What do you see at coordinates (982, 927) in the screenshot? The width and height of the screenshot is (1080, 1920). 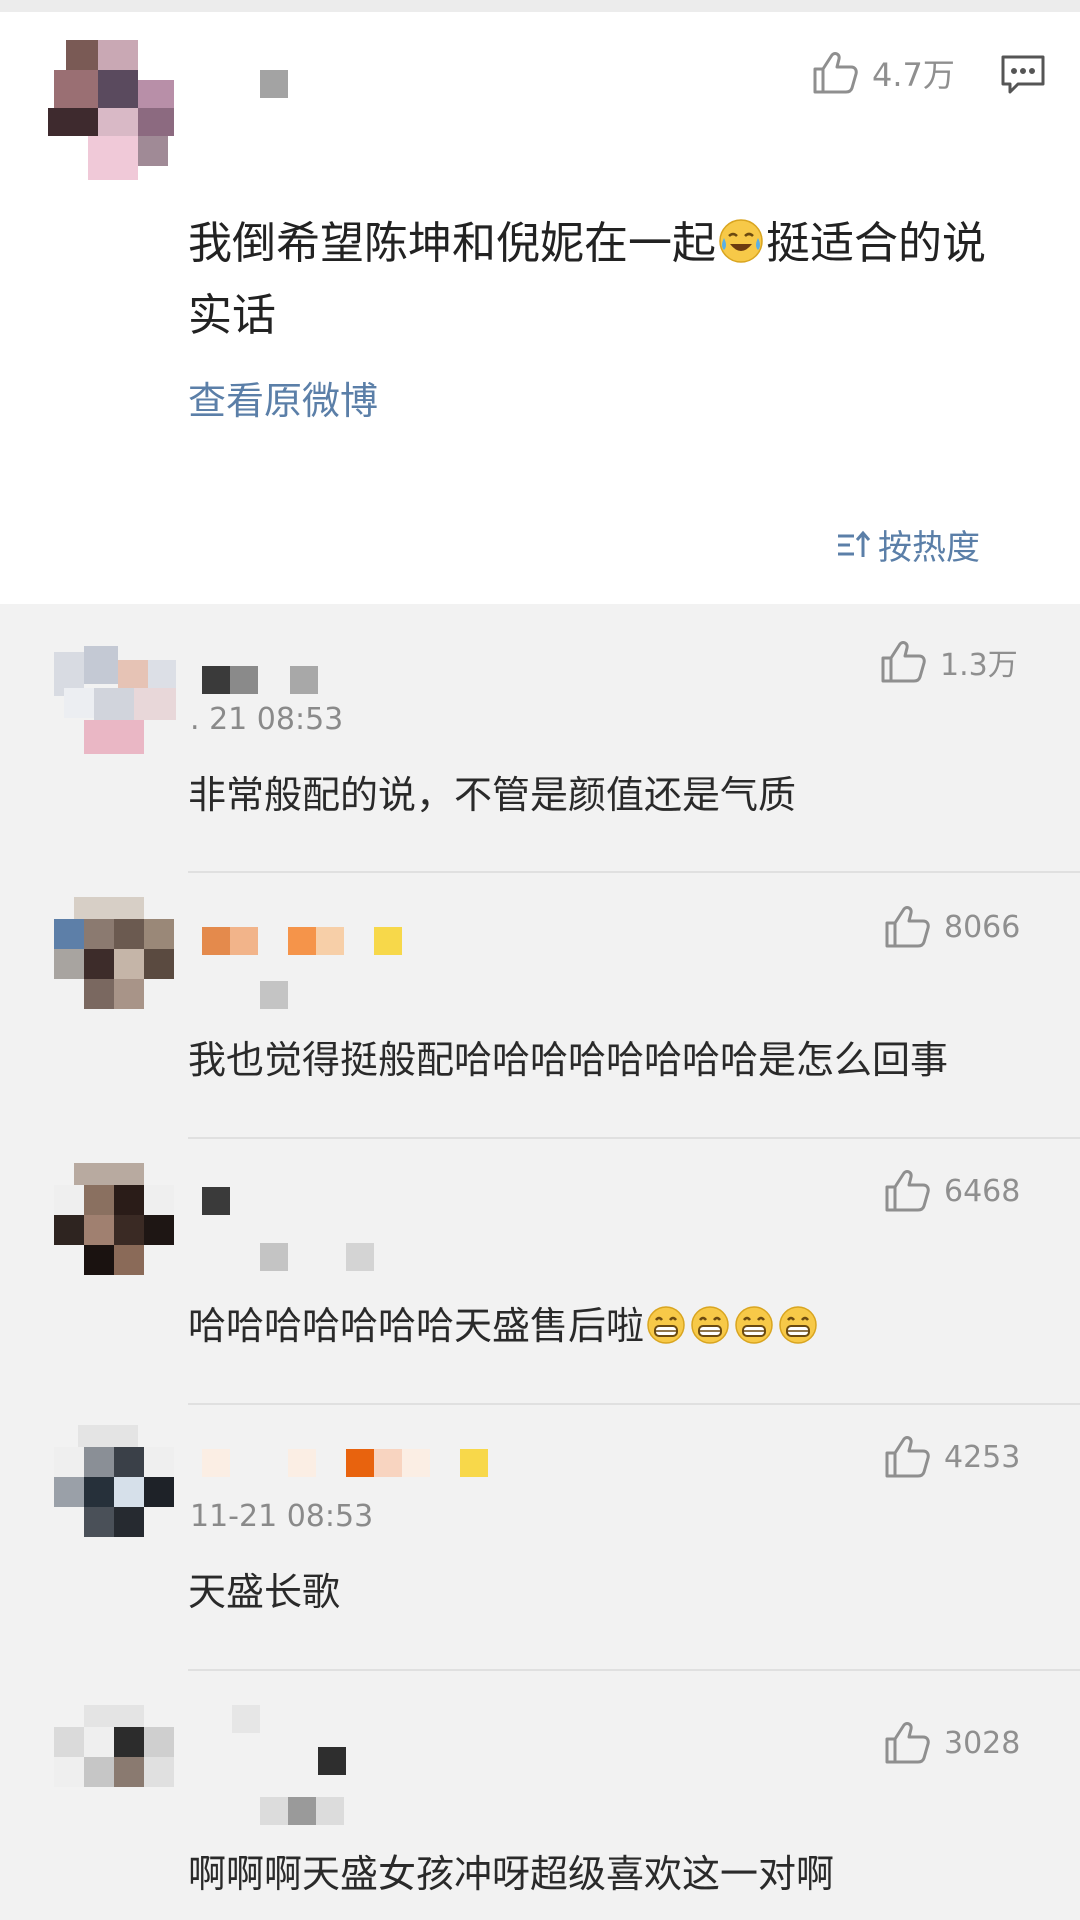 I see `like-count: 8066` at bounding box center [982, 927].